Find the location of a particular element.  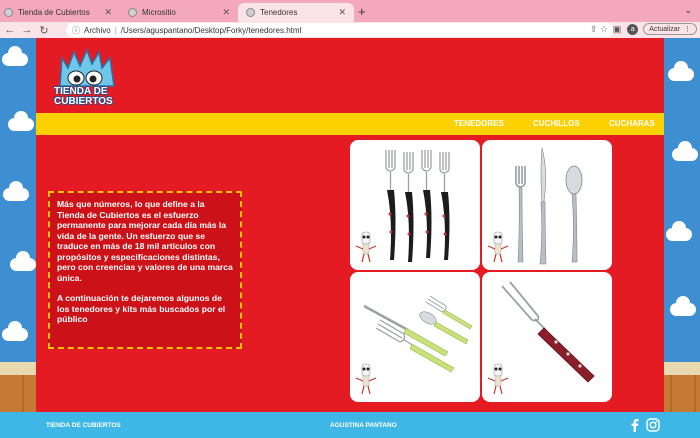

product-card-carving-fork is located at coordinates (547, 337).